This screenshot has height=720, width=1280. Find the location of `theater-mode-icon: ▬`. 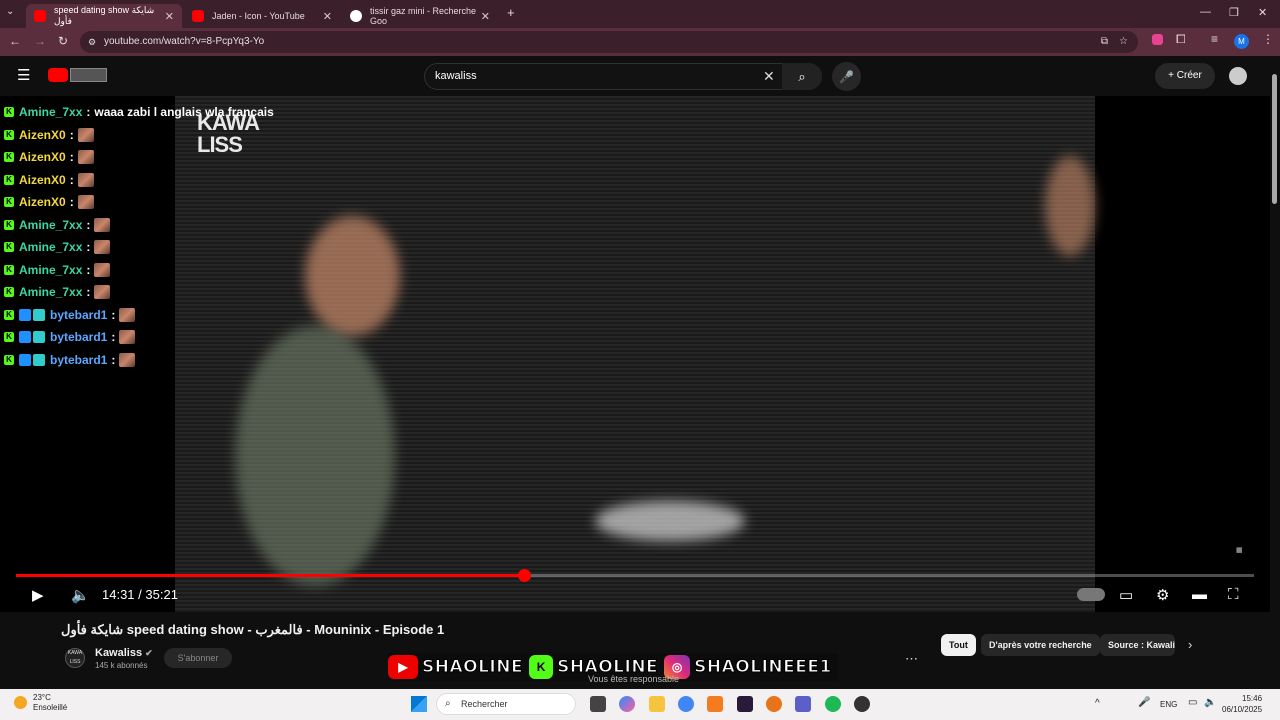

theater-mode-icon: ▬ is located at coordinates (1199, 594).